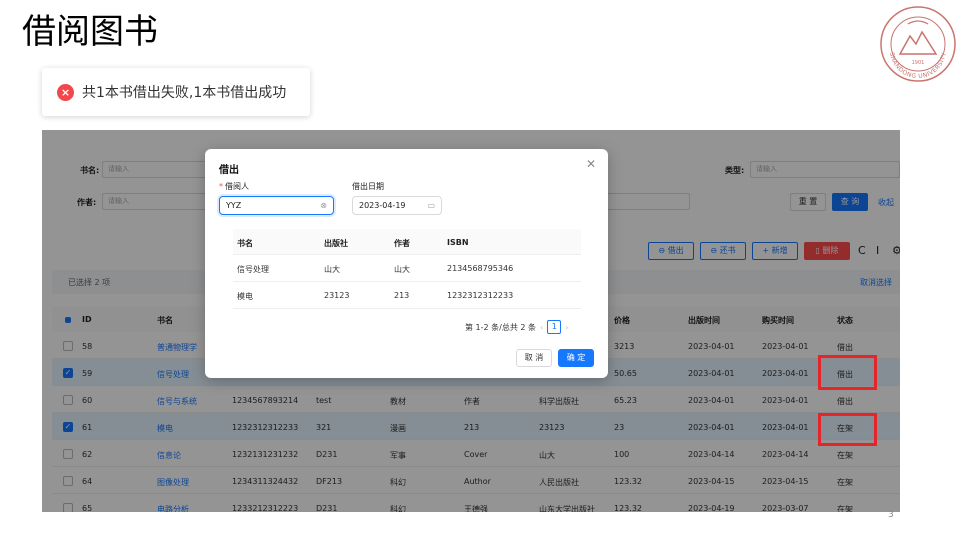 Image resolution: width=960 pixels, height=540 pixels. I want to click on cancel-button: 取 消, so click(534, 358).